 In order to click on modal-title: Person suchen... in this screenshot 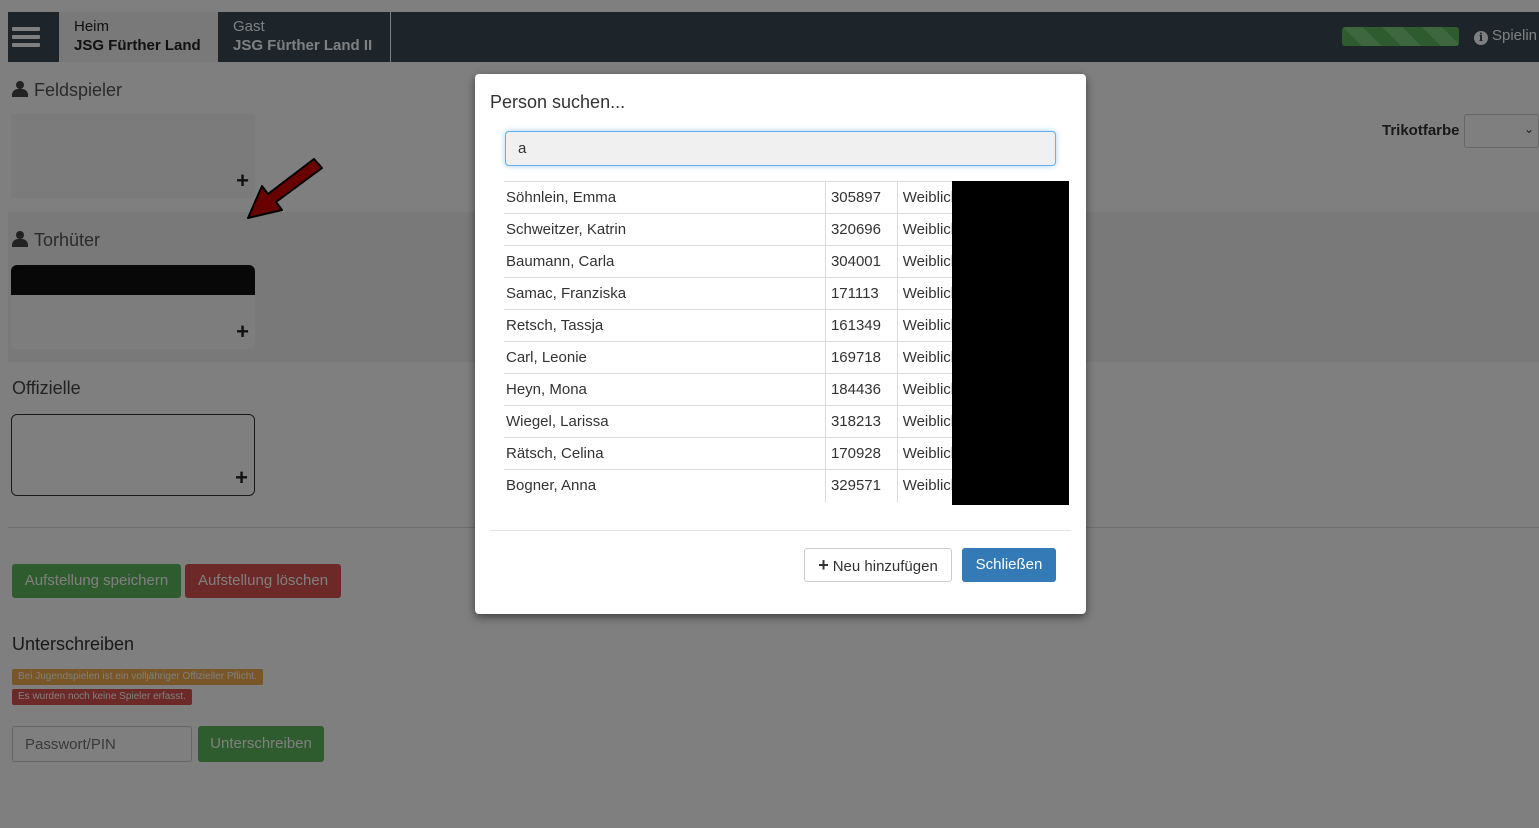, I will do `click(558, 102)`.